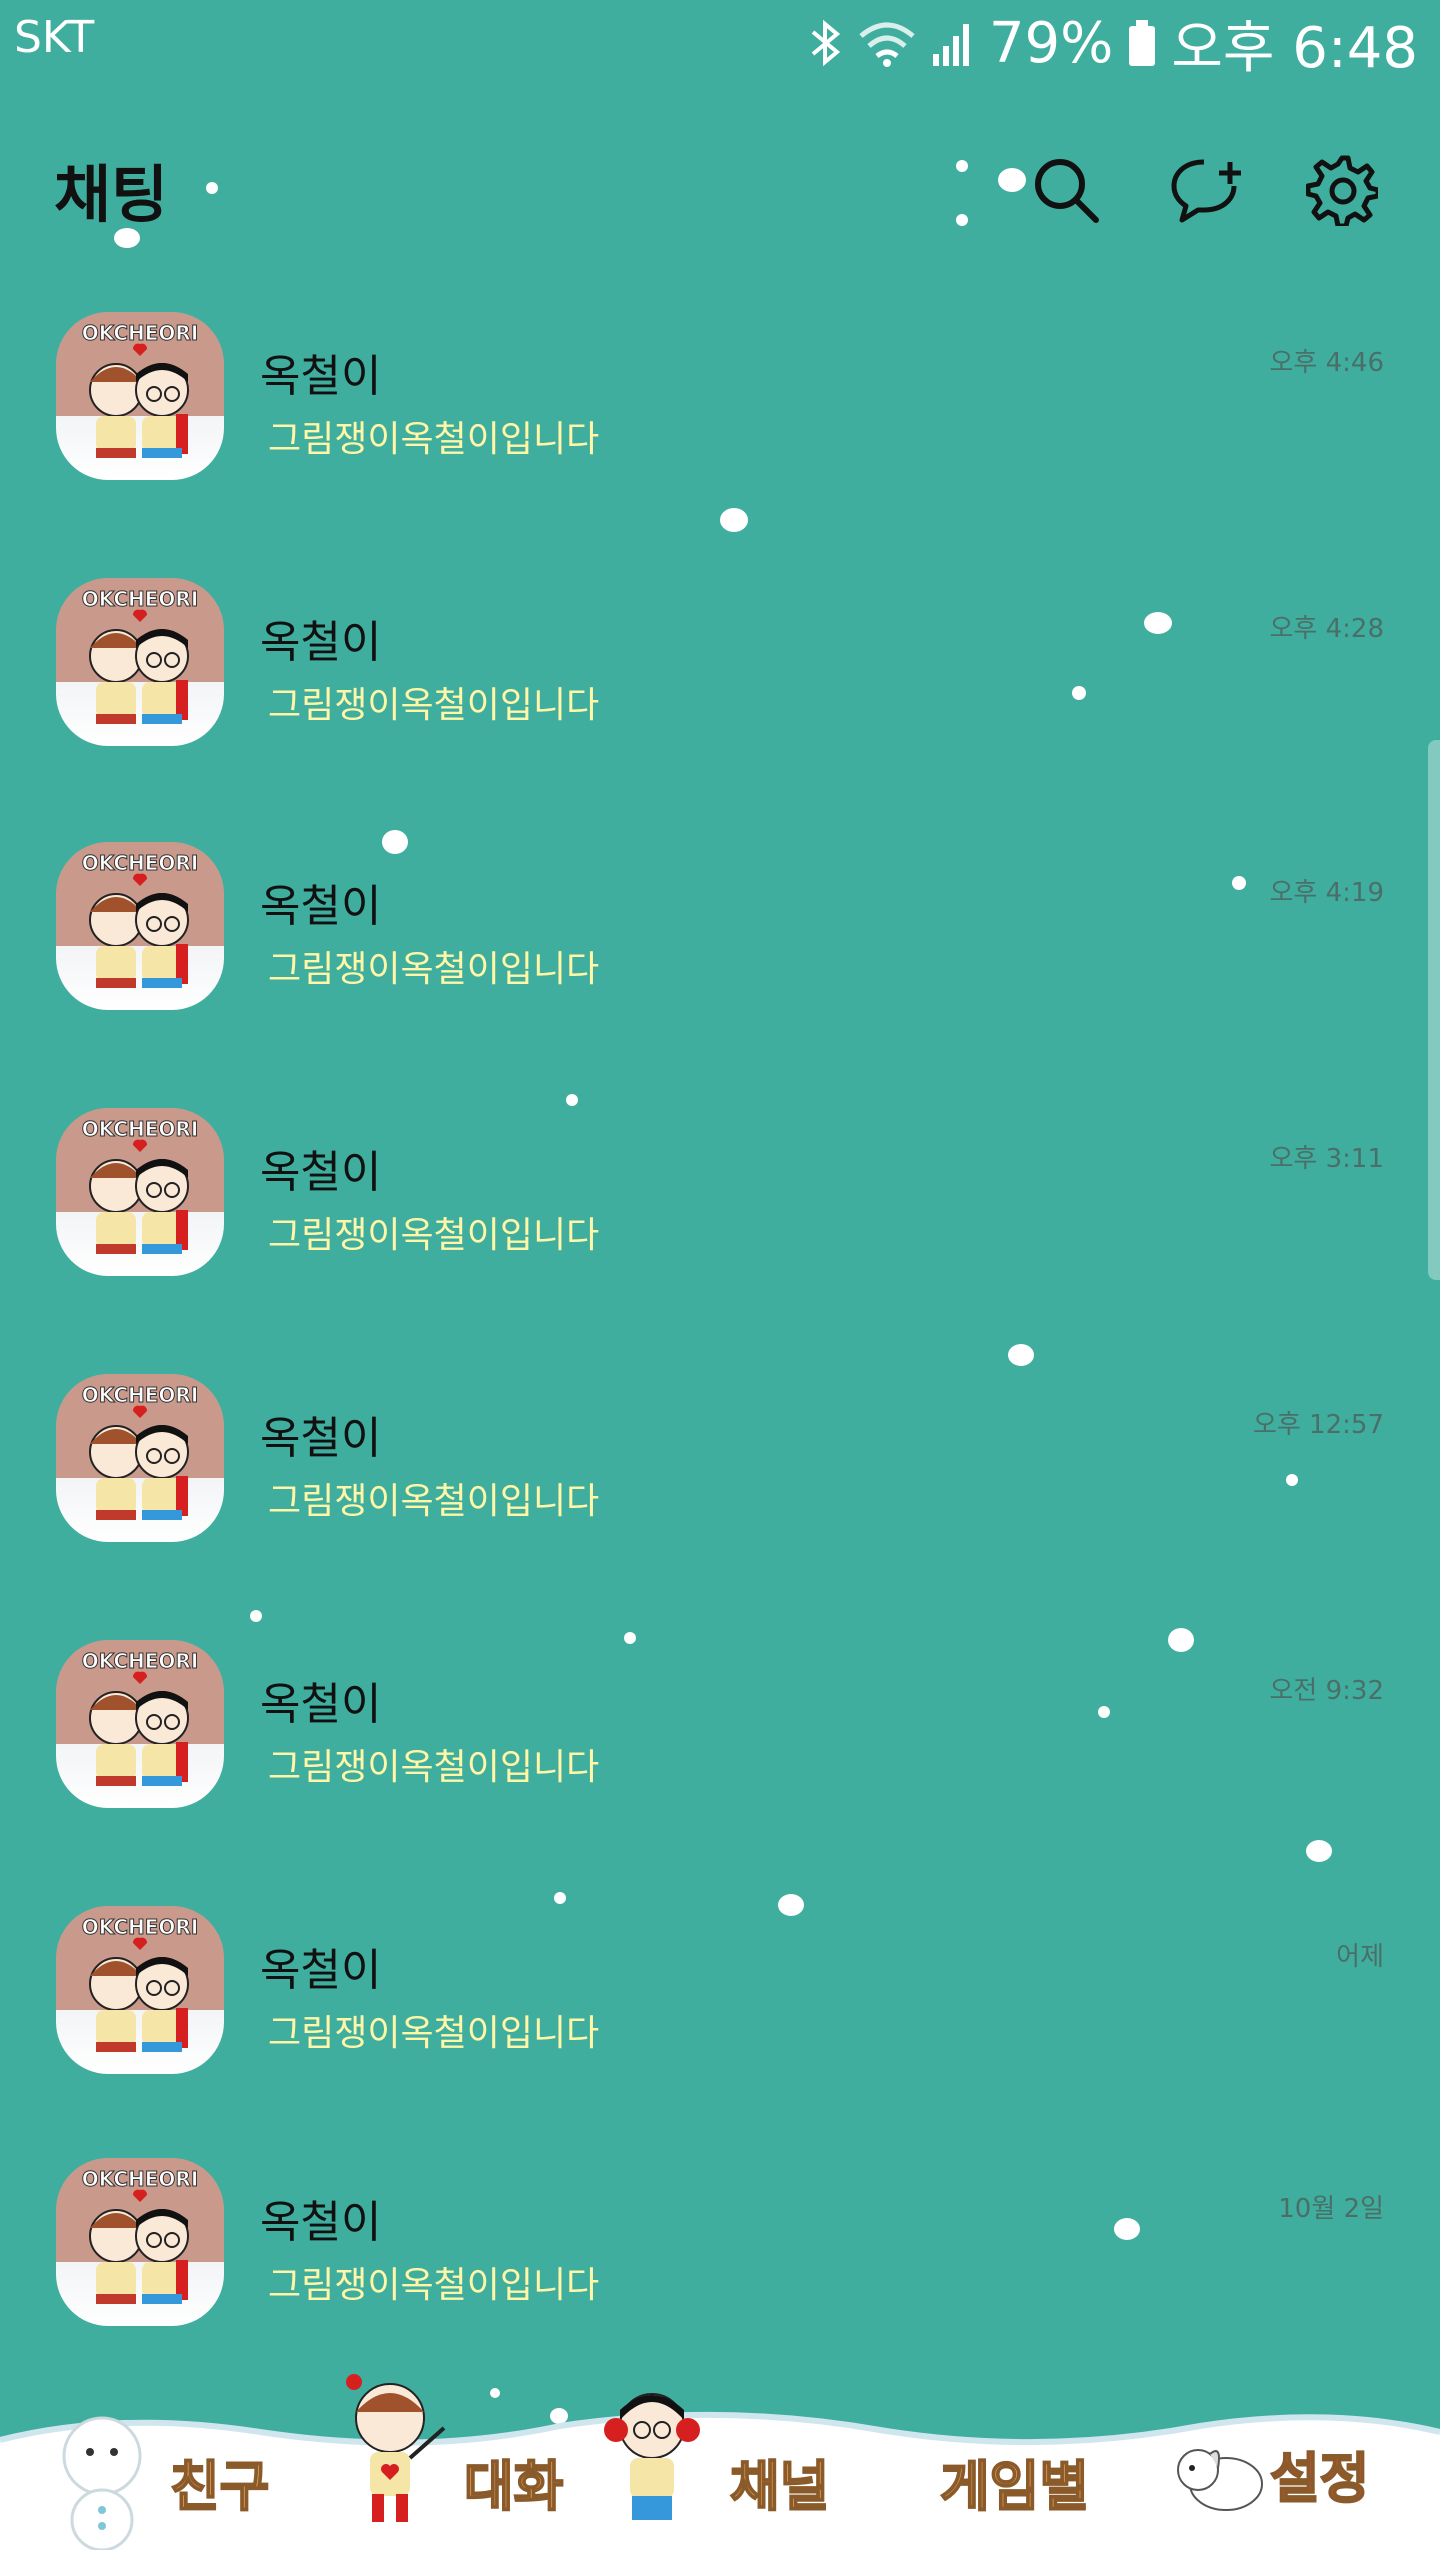 Image resolution: width=1440 pixels, height=2560 pixels. I want to click on page-title: 채팅, so click(111, 194).